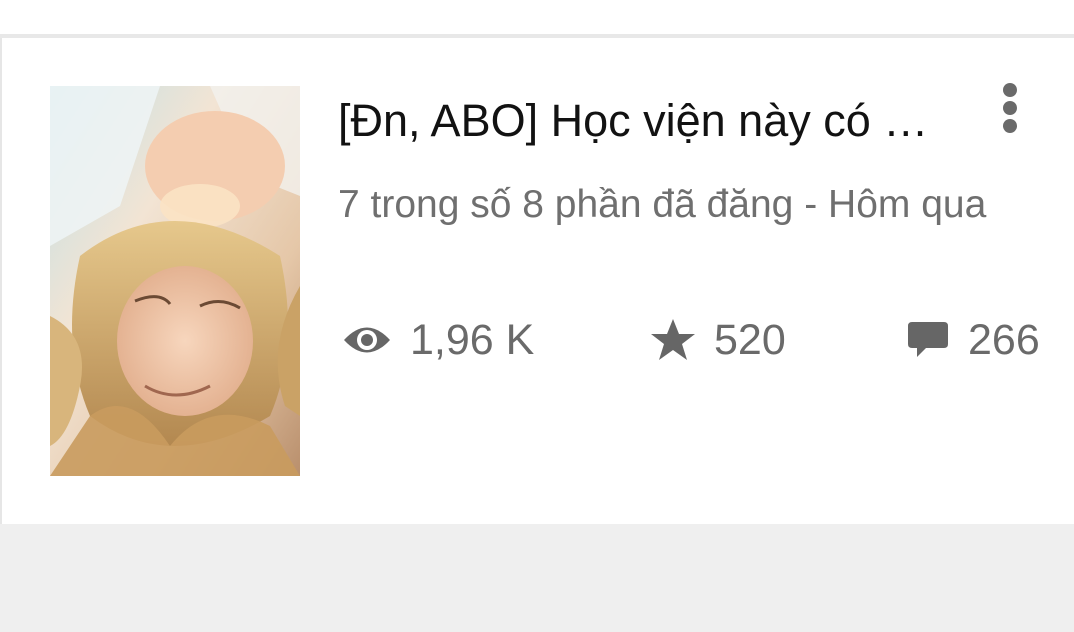 Image resolution: width=1074 pixels, height=632 pixels. I want to click on story-parts-status: 7 trong số 8 phần đã đăng - Hôm qua, so click(662, 204).